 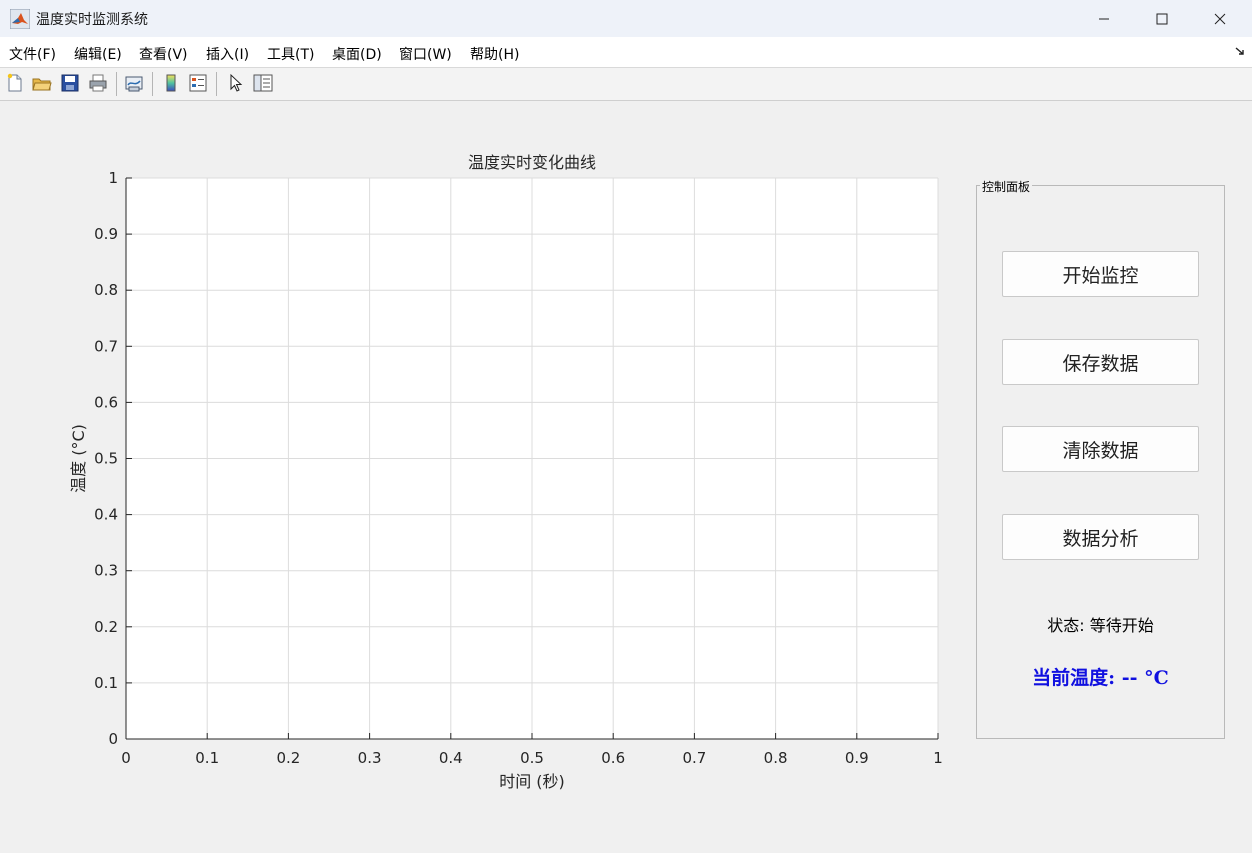 I want to click on y-axis-label: 温度 (°C), so click(x=78, y=458).